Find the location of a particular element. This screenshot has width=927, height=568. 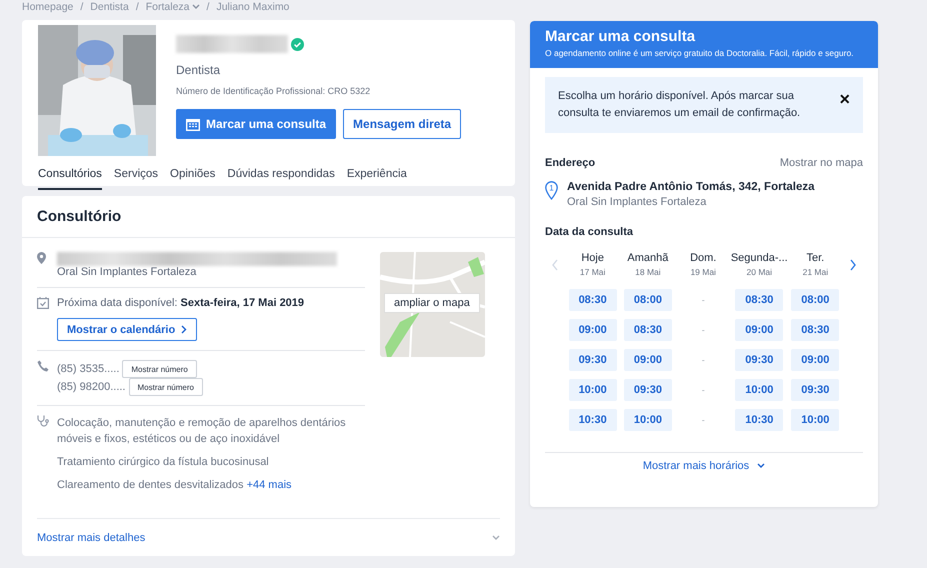

direct-message-button: Mensagem direta is located at coordinates (402, 124).